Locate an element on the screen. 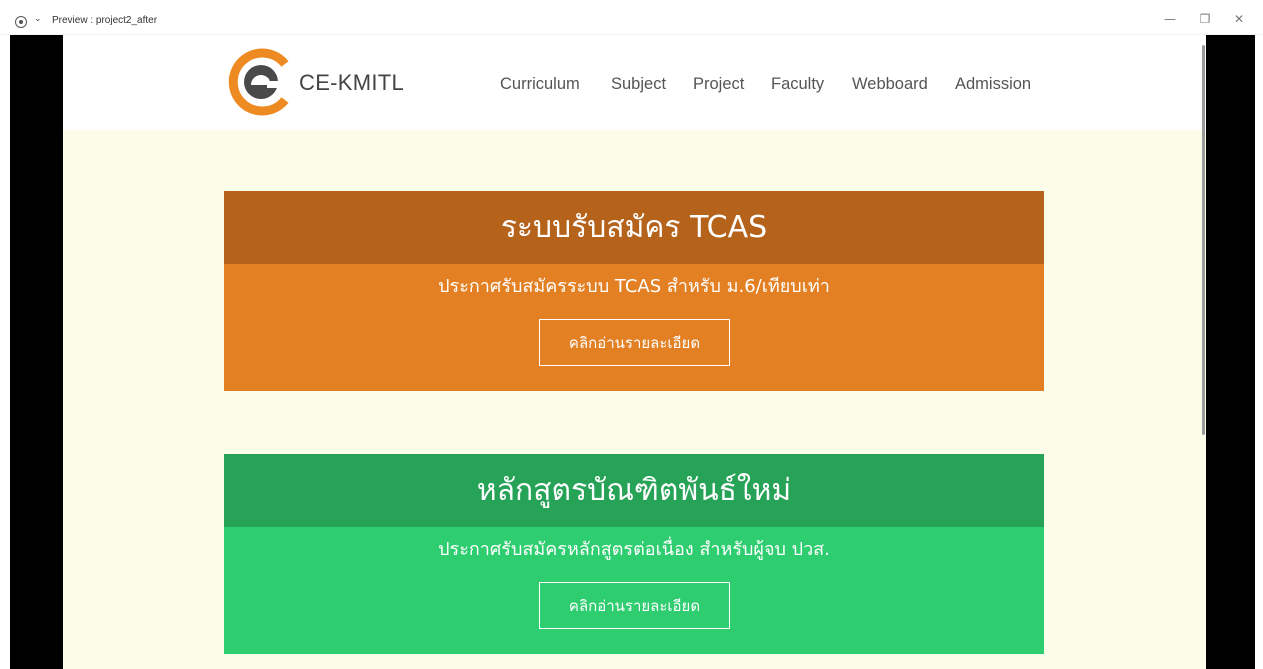 The height and width of the screenshot is (669, 1263). card-header: หลักสูตรบัณฑิตพันธ์ใหม่ is located at coordinates (634, 490).